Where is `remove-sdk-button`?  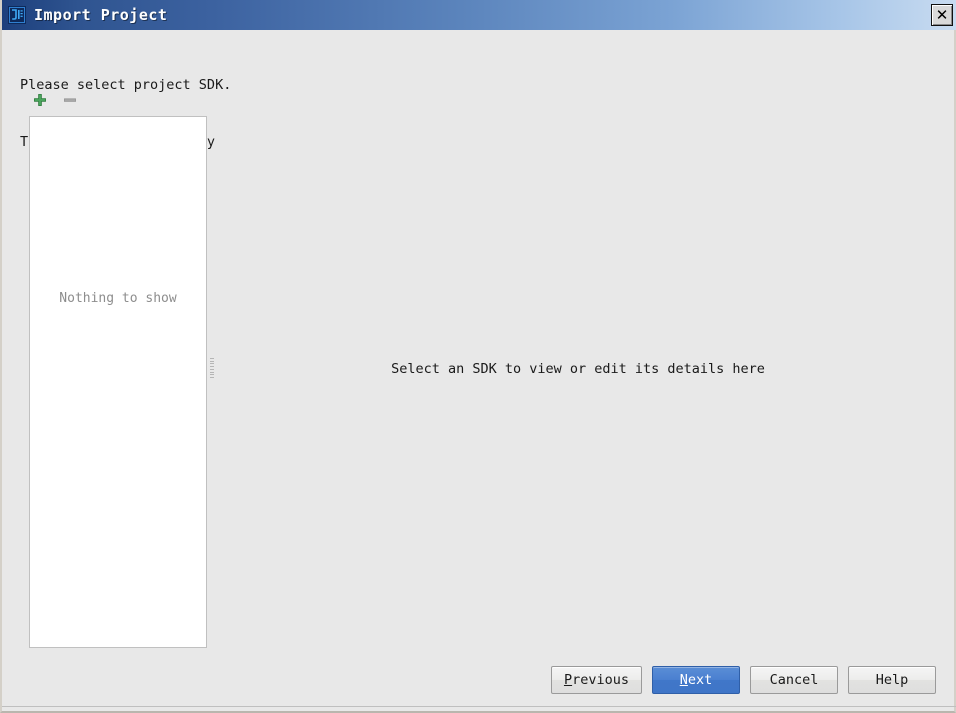
remove-sdk-button is located at coordinates (70, 100).